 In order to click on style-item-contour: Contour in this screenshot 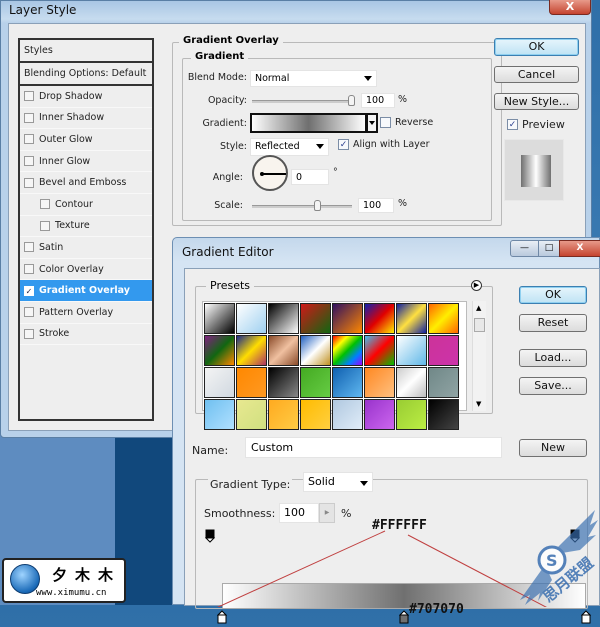, I will do `click(86, 205)`.